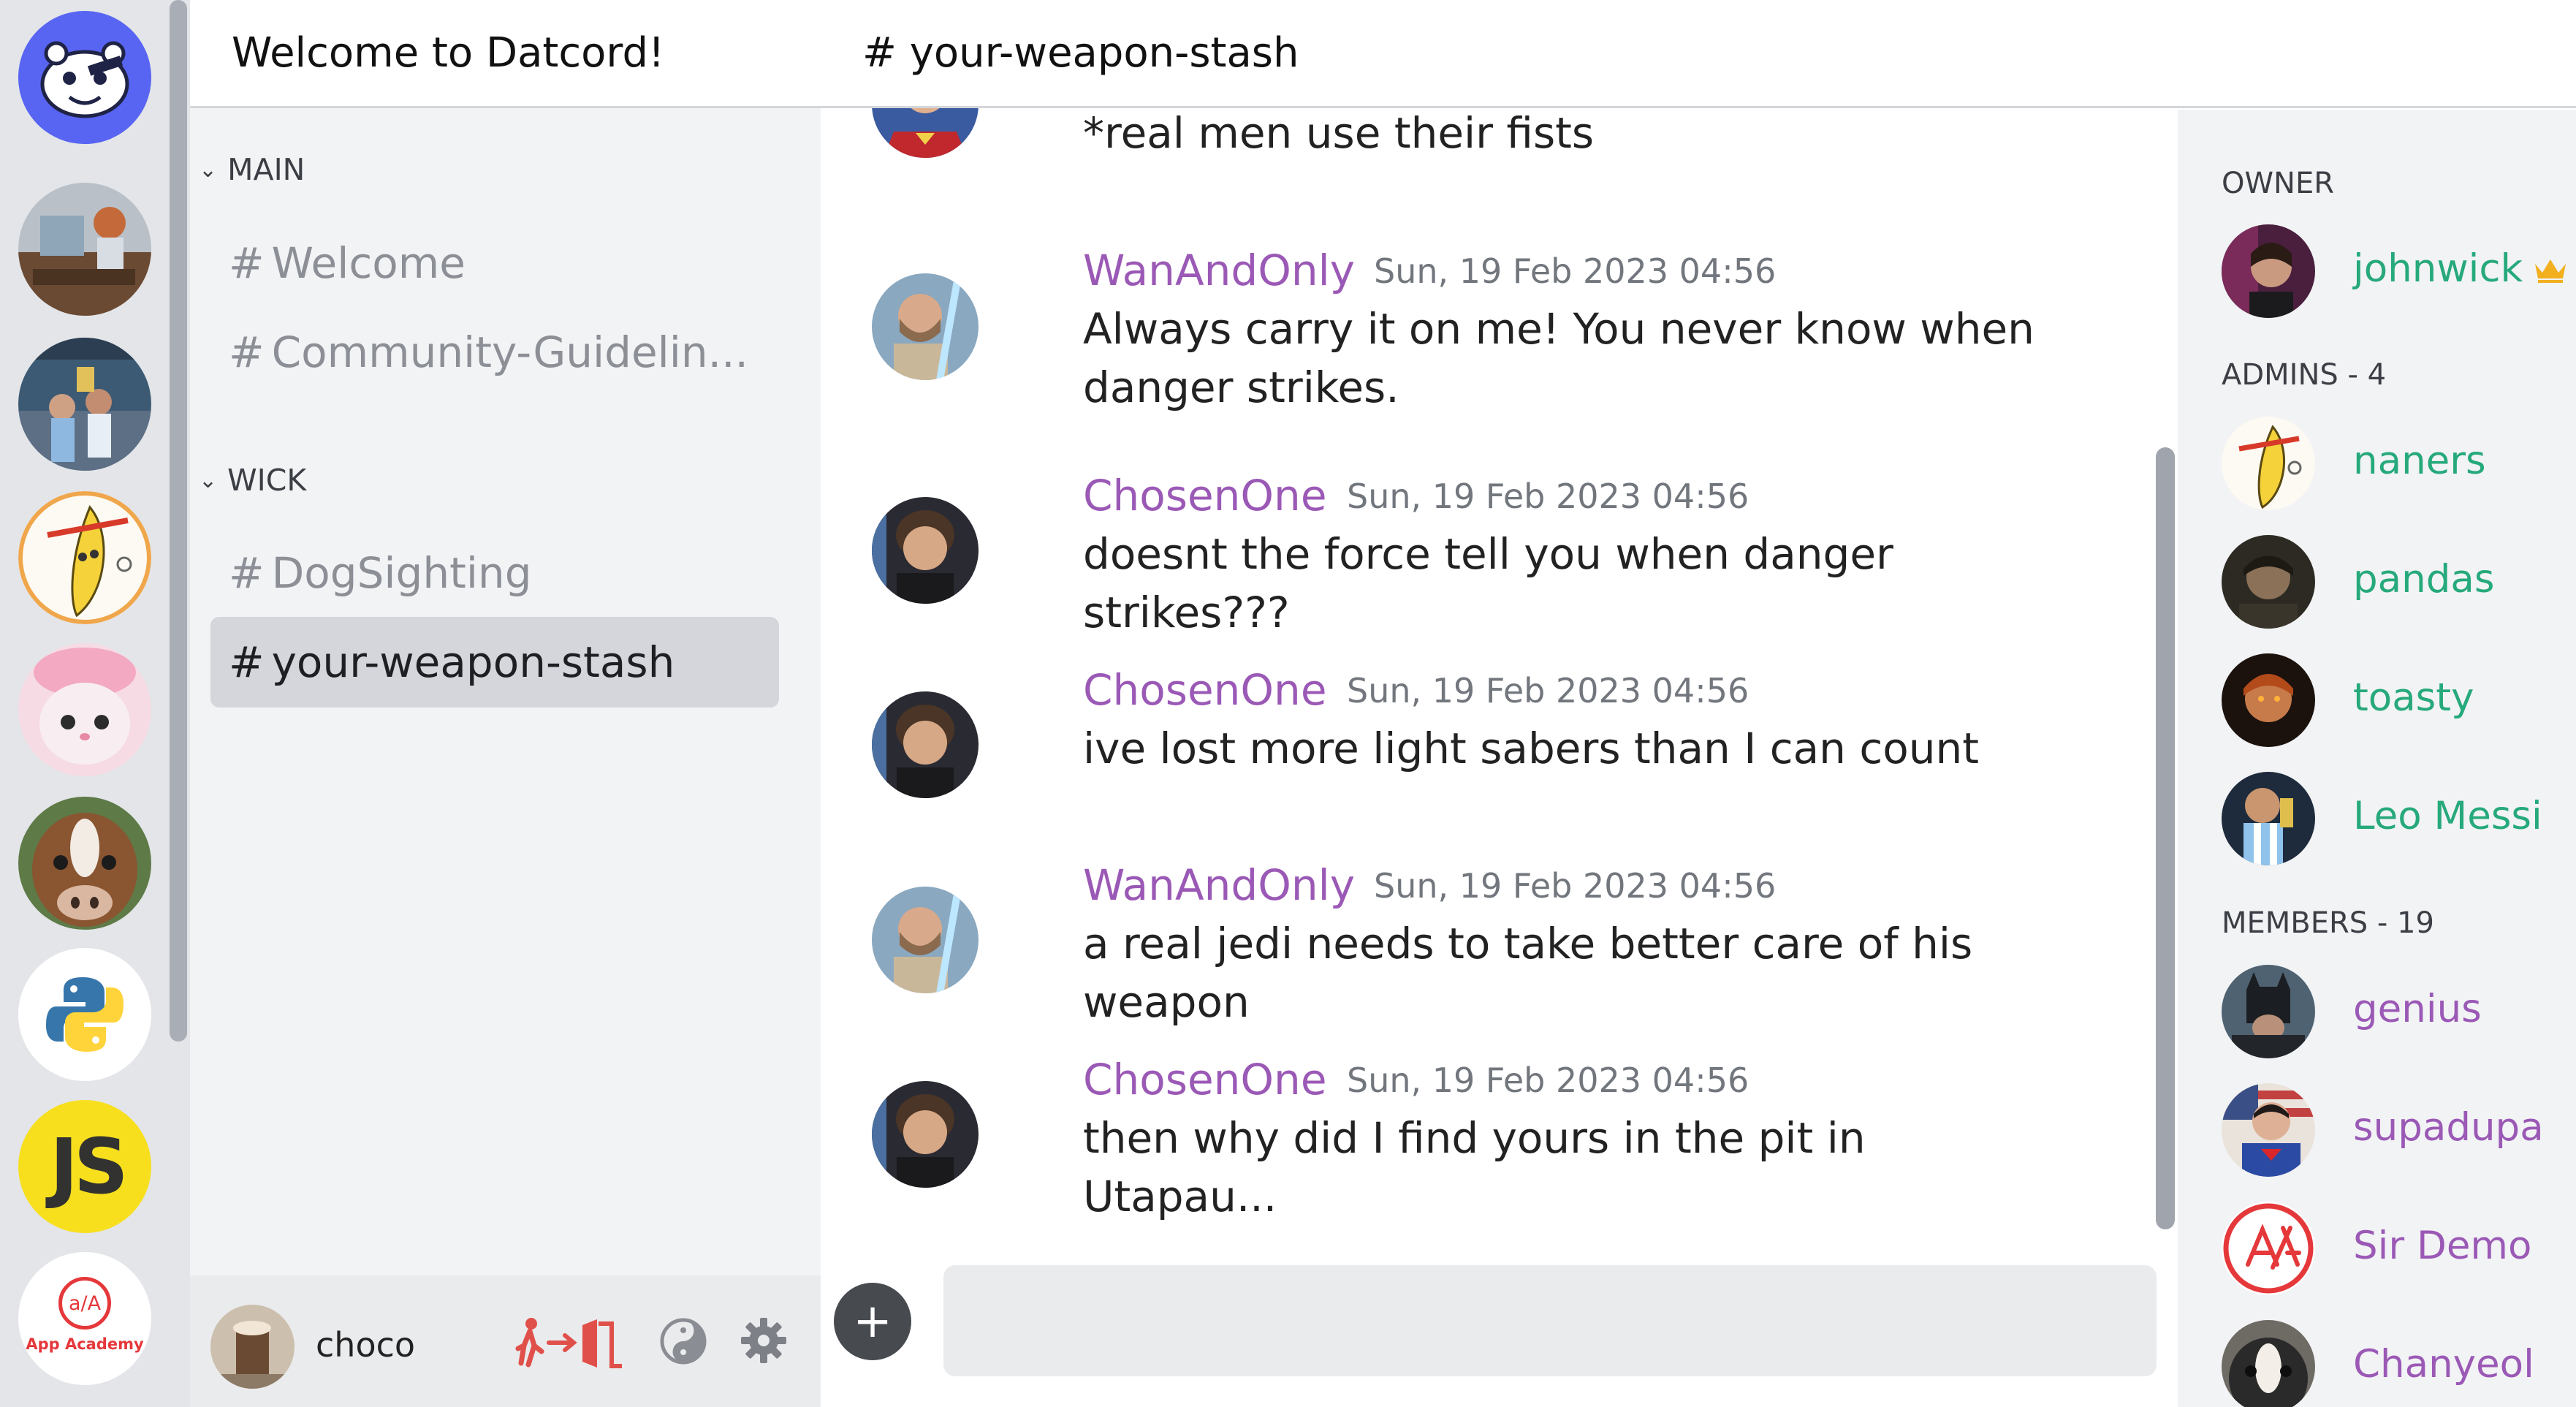 This screenshot has width=2576, height=1407. I want to click on member-name: toasty, so click(2414, 698).